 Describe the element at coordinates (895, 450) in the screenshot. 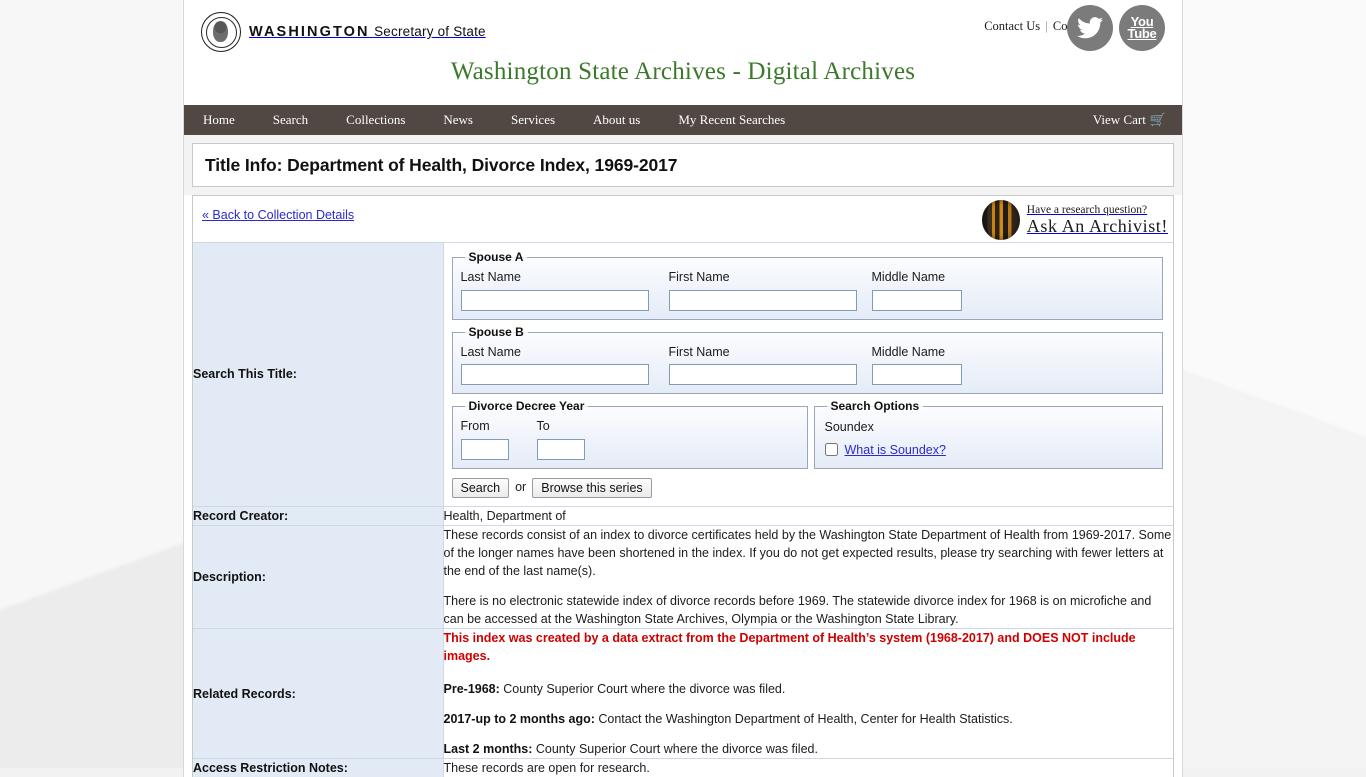

I see `what-is-soundex-link: What is Soundex?` at that location.